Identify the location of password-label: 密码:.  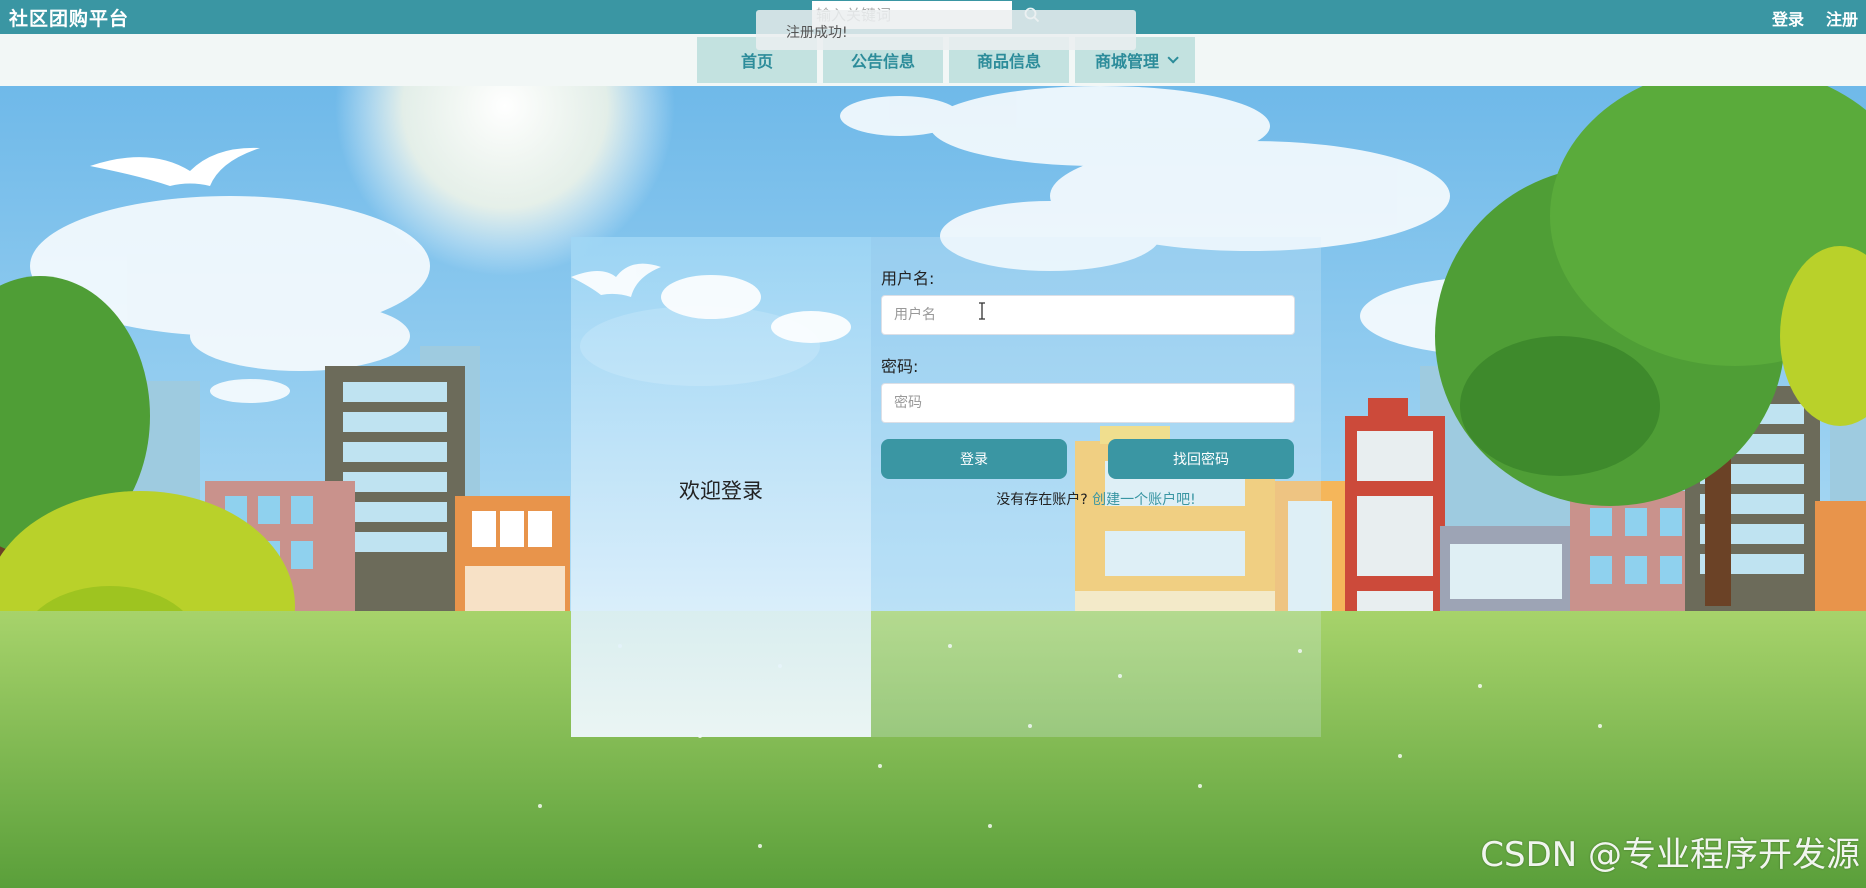
(900, 366).